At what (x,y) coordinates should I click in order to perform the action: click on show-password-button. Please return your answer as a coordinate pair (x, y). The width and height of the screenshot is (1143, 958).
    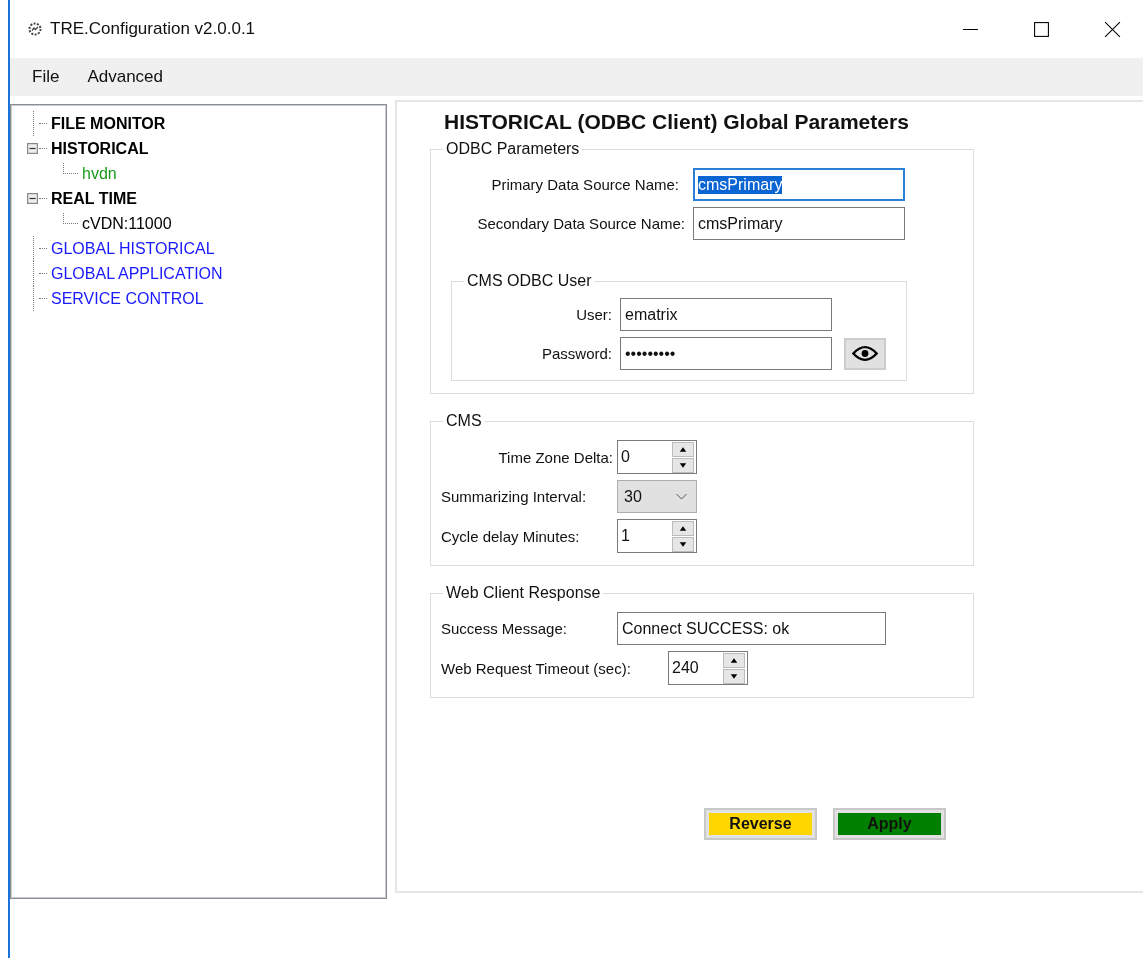
    Looking at the image, I should click on (865, 353).